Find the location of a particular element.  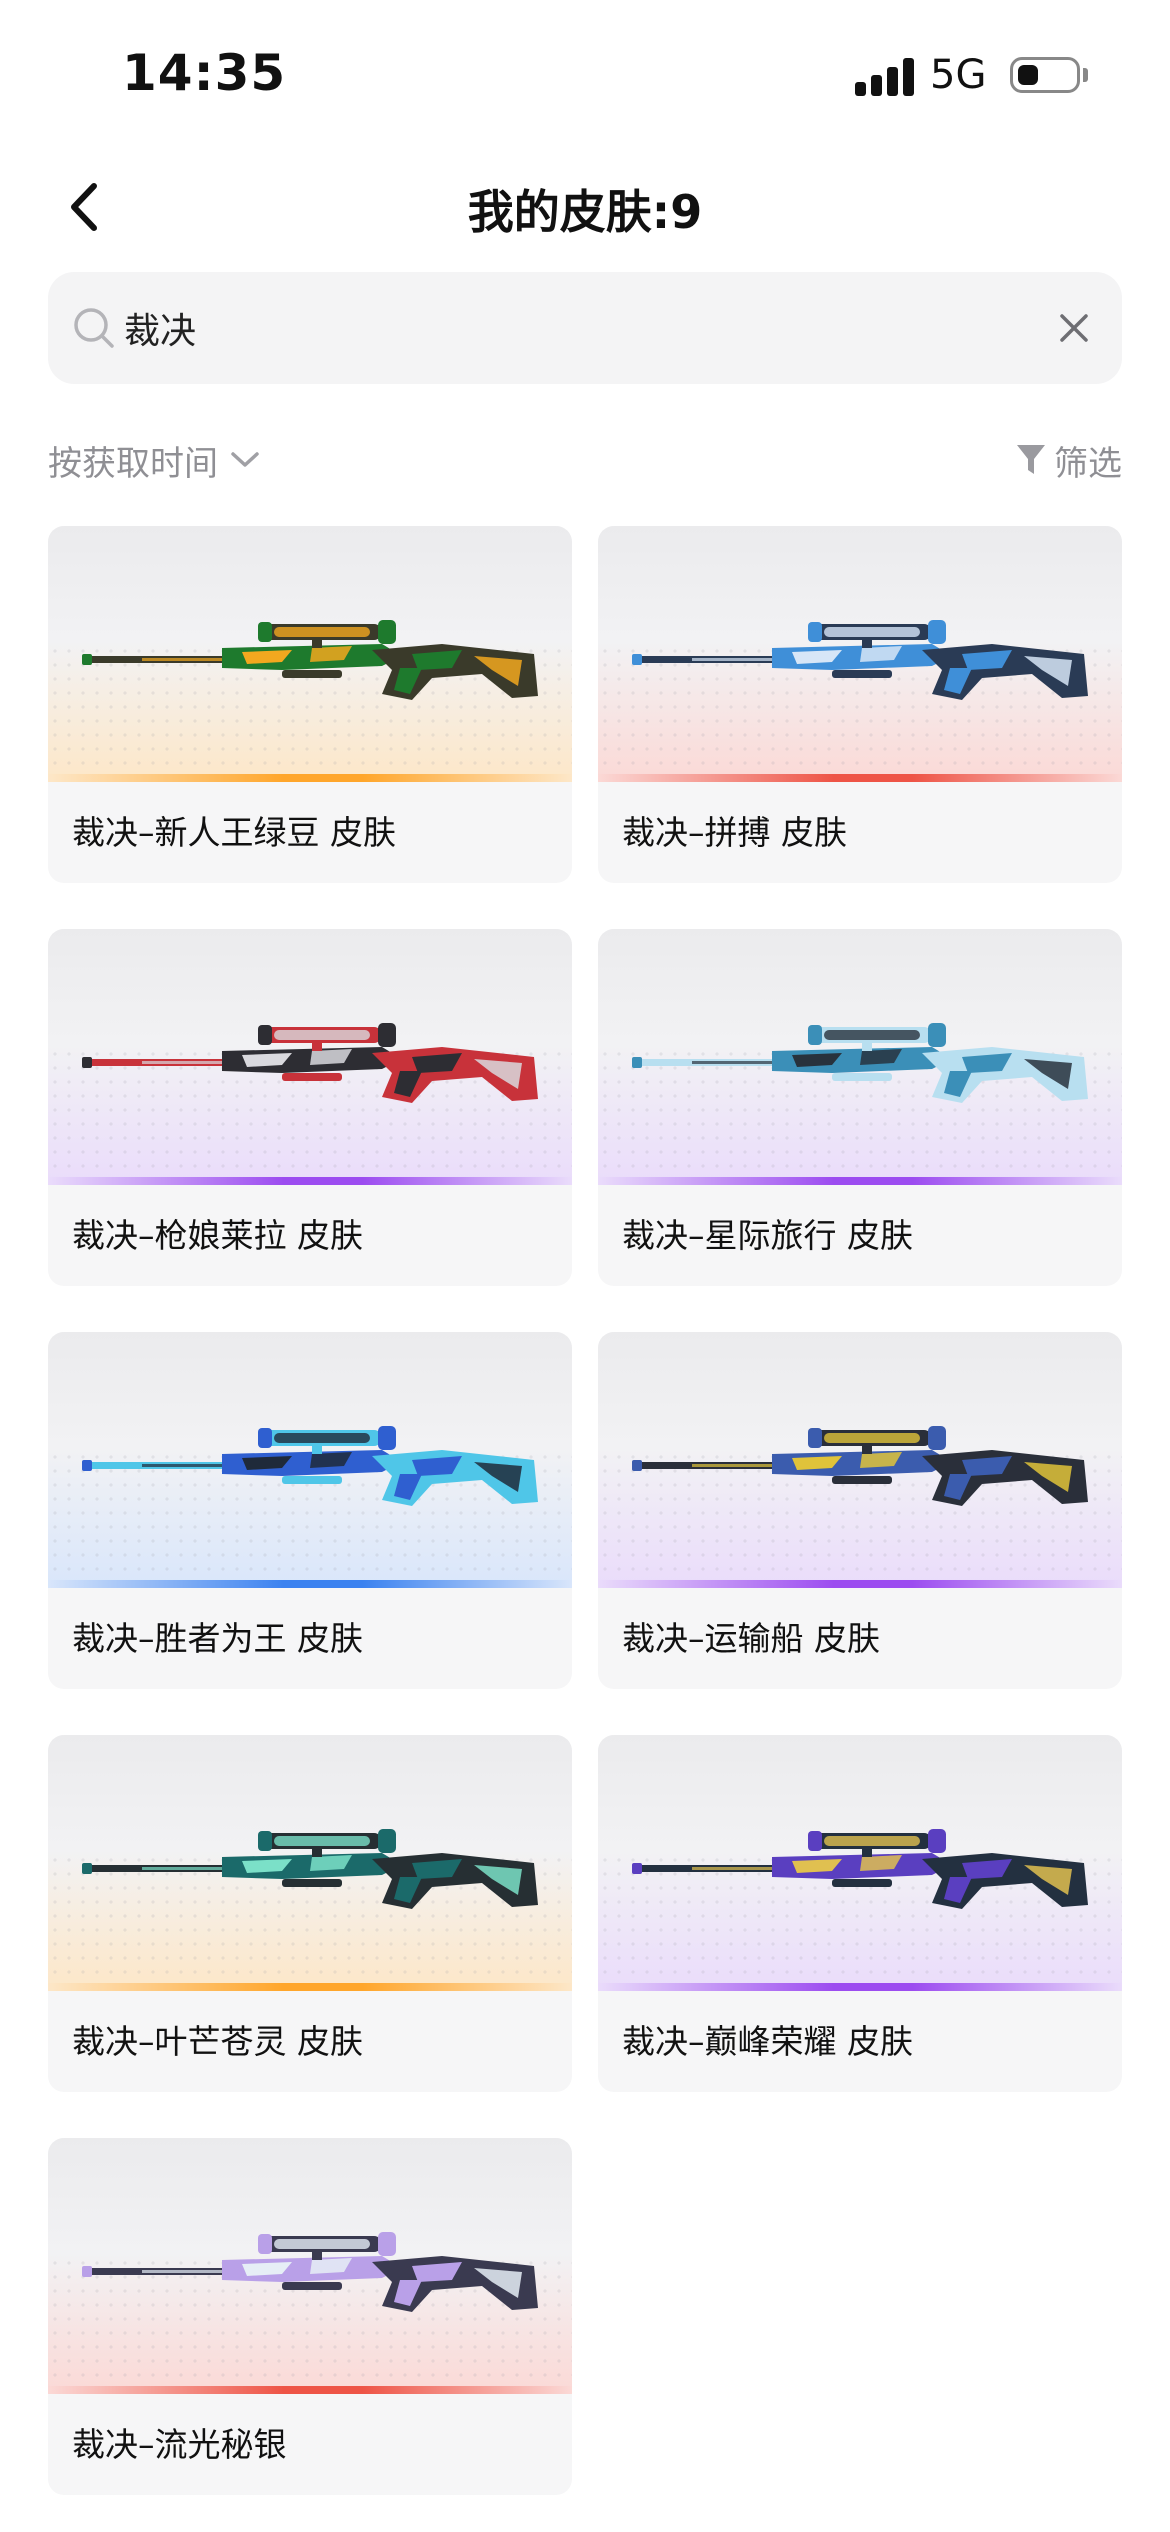

skin-name: 裁决–胜者为王 皮肤 is located at coordinates (217, 1638).